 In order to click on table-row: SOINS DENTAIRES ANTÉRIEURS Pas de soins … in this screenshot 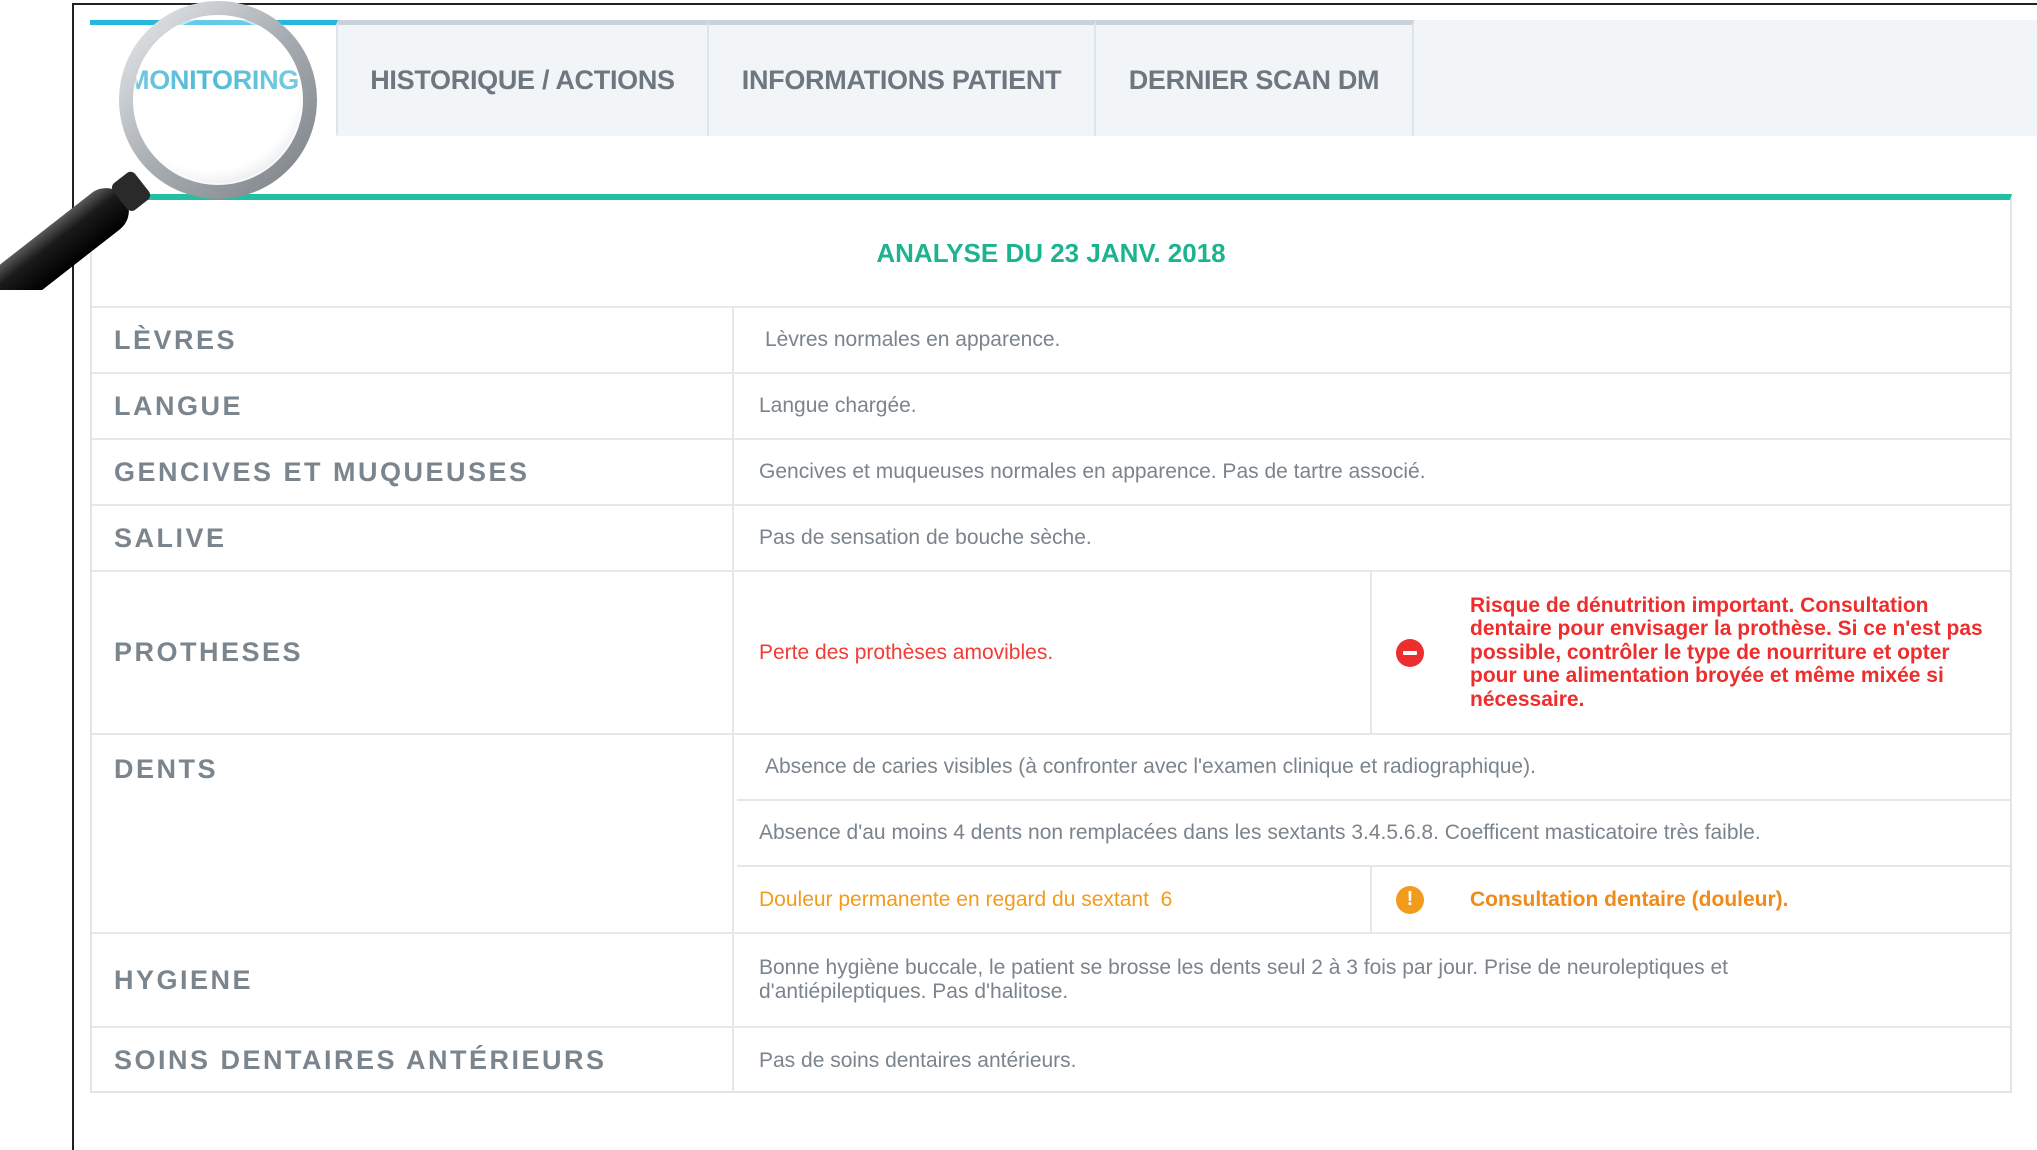, I will do `click(1051, 1060)`.